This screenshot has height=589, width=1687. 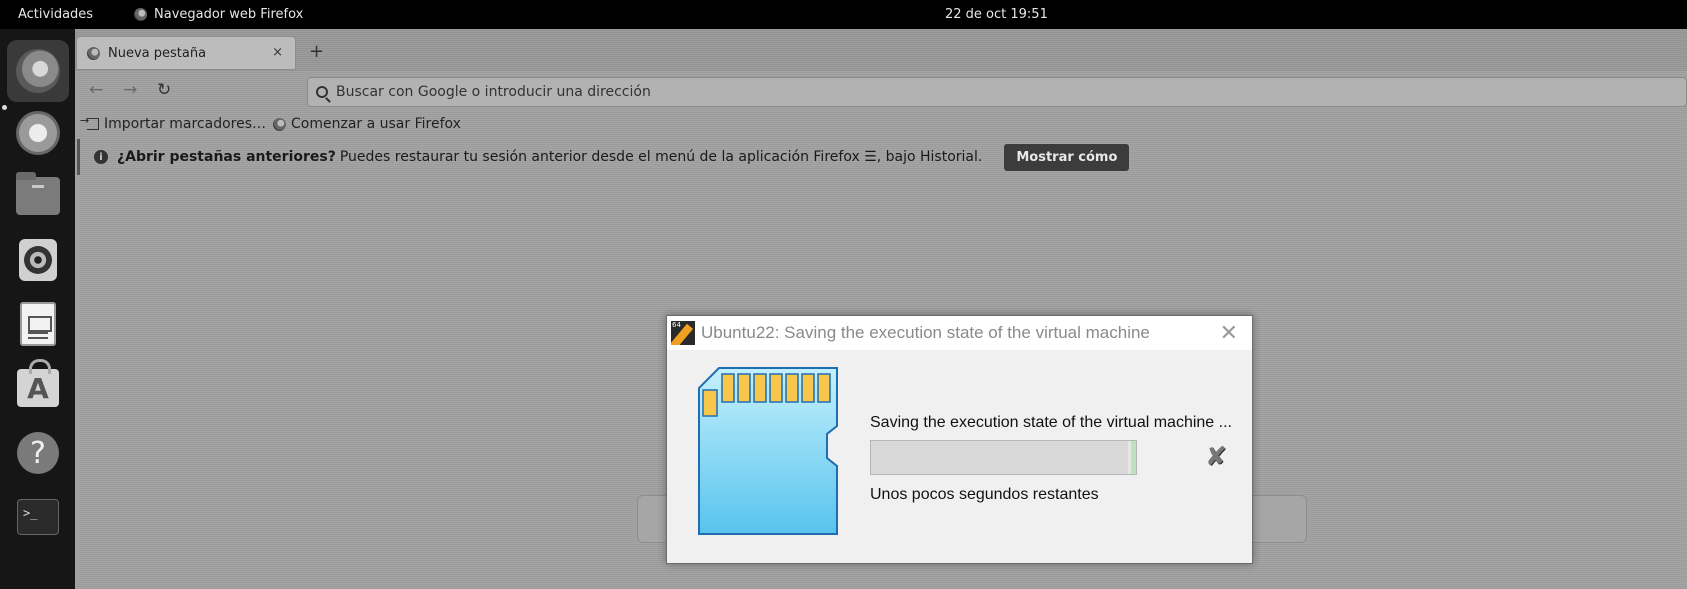 I want to click on close-tab-icon: ×, so click(x=277, y=52).